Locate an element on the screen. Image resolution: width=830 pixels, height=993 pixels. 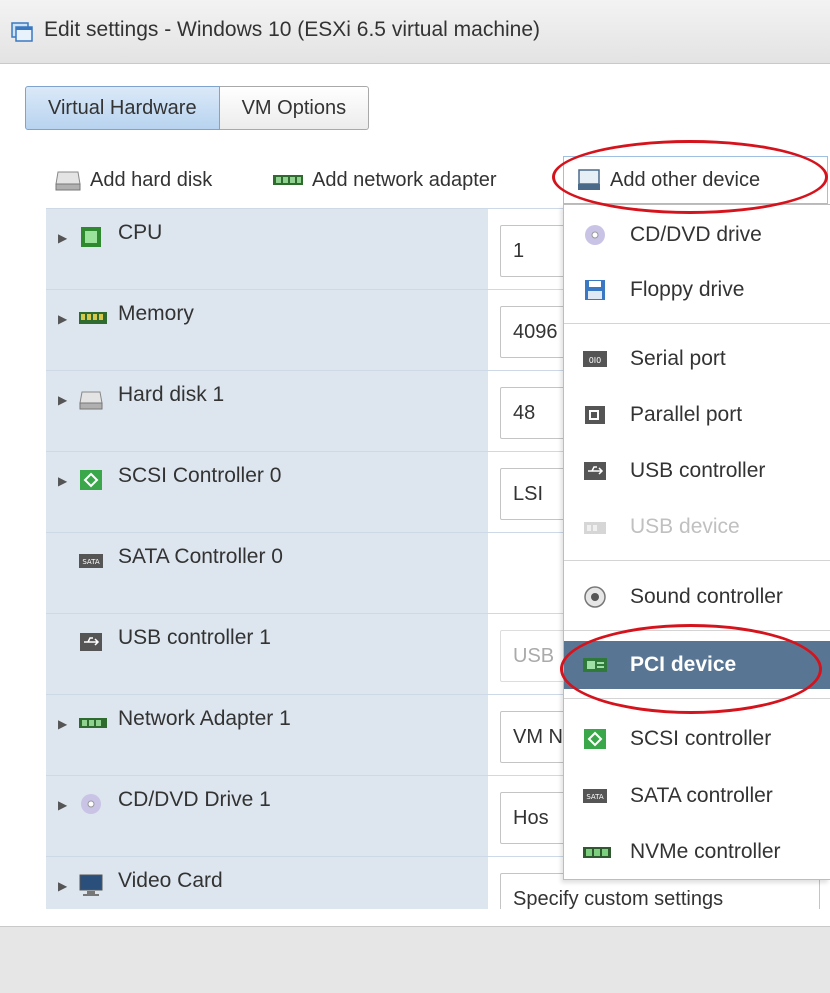
menu-item-label: USB controller is located at coordinates (698, 470).